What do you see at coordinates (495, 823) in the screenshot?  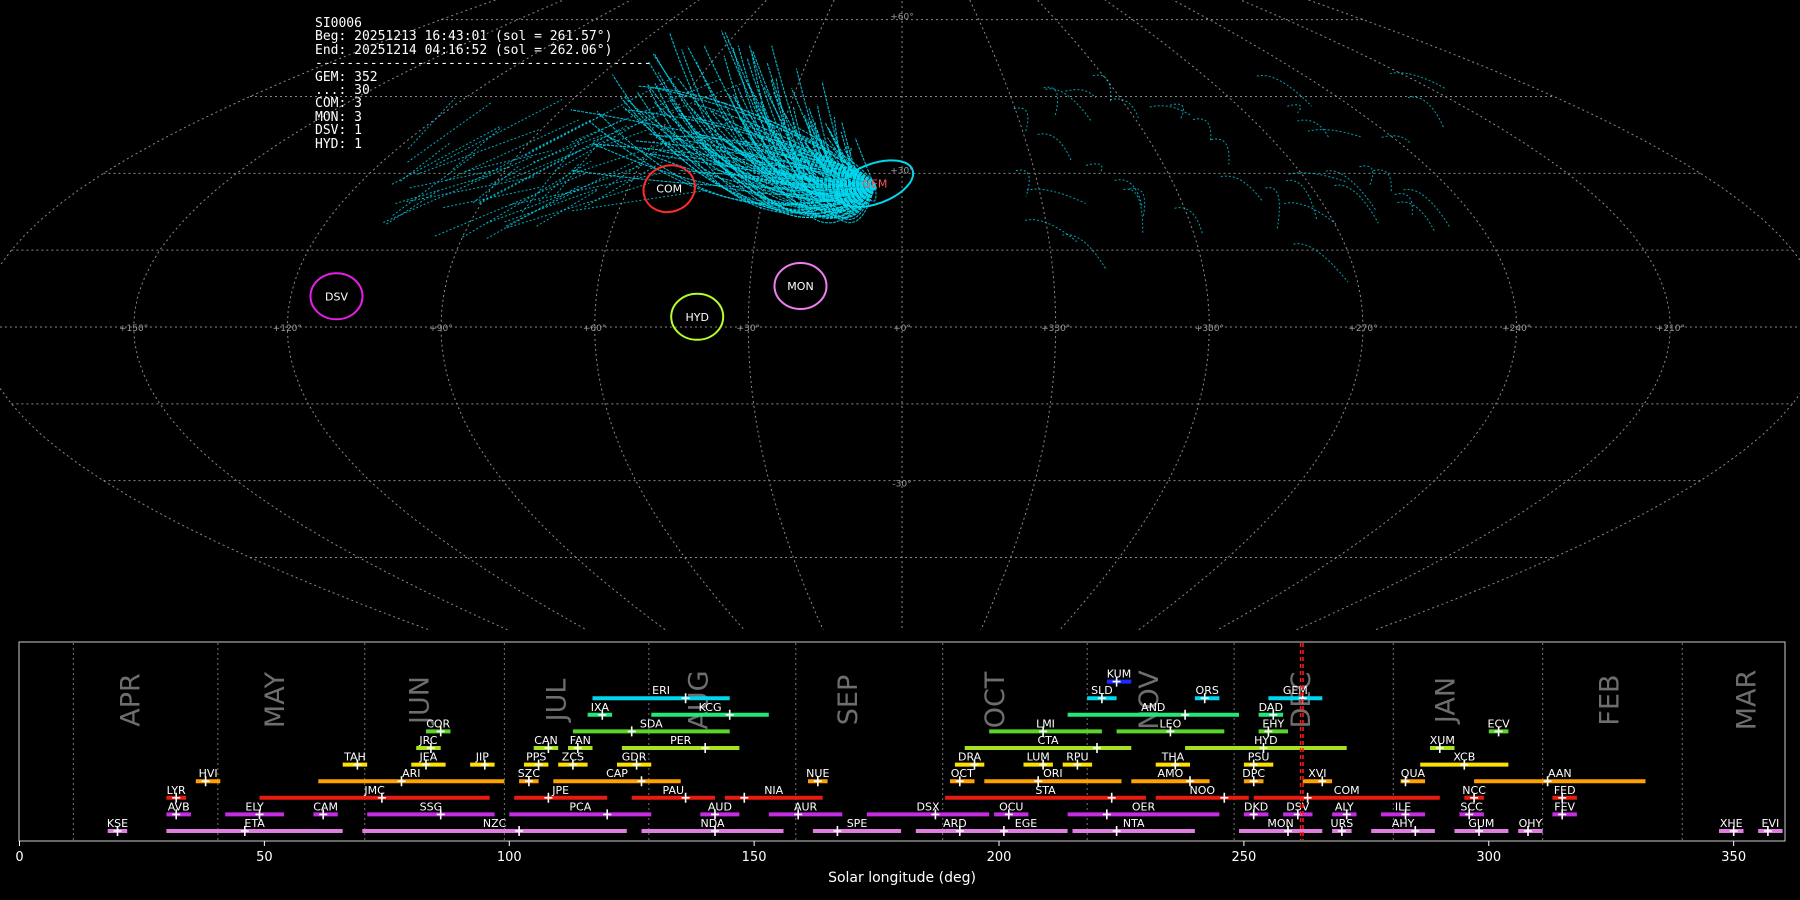 I see `shower-label: NZC` at bounding box center [495, 823].